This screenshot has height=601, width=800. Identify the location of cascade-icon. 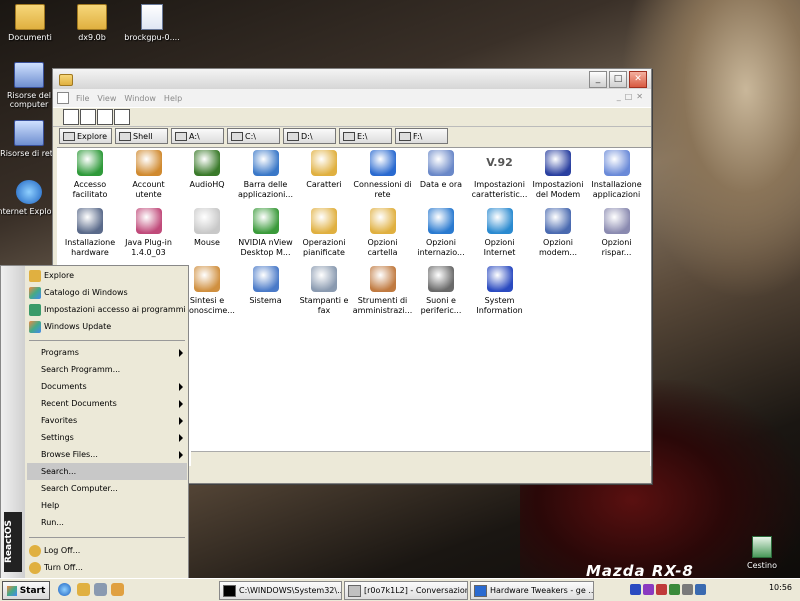
(71, 117).